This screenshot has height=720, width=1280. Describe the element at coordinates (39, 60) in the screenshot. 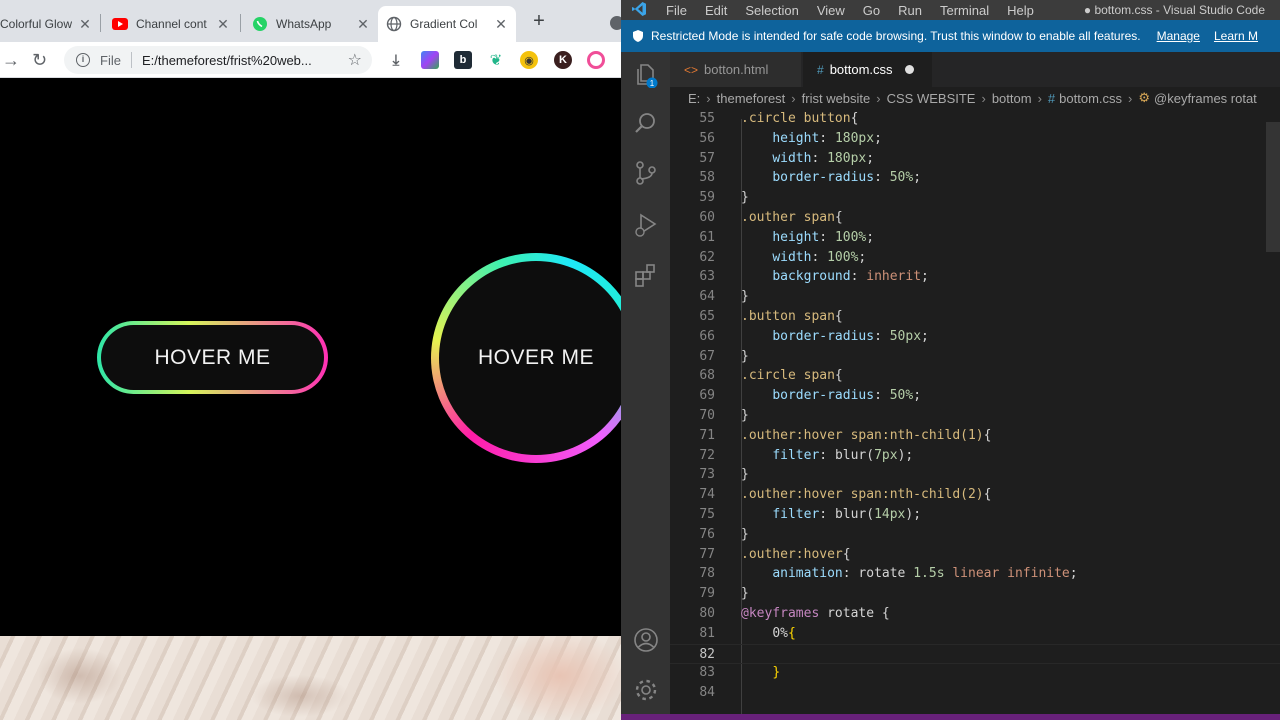

I see `reload-icon: ↻` at that location.